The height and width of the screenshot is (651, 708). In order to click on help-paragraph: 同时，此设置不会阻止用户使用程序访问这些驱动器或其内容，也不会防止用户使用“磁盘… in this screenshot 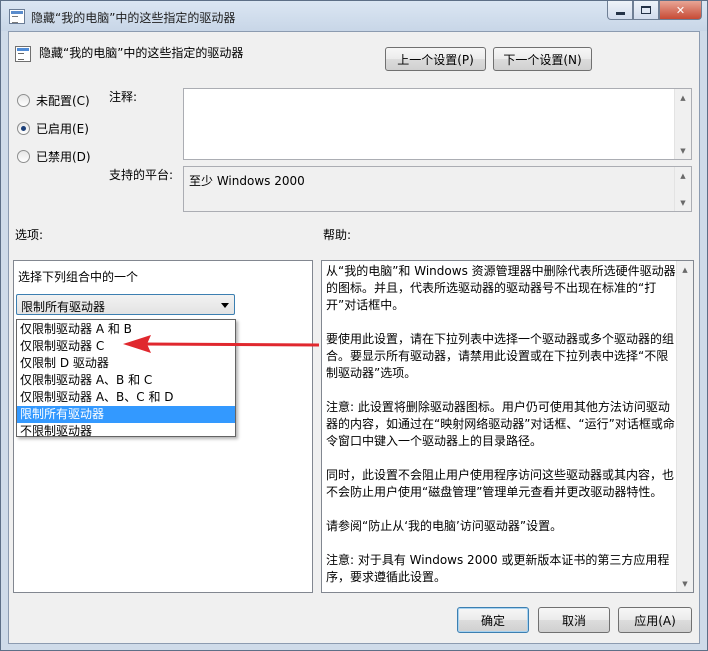, I will do `click(500, 483)`.